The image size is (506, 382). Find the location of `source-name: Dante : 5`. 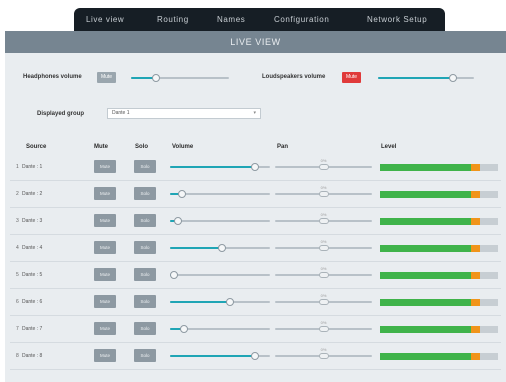

source-name: Dante : 5 is located at coordinates (32, 275).